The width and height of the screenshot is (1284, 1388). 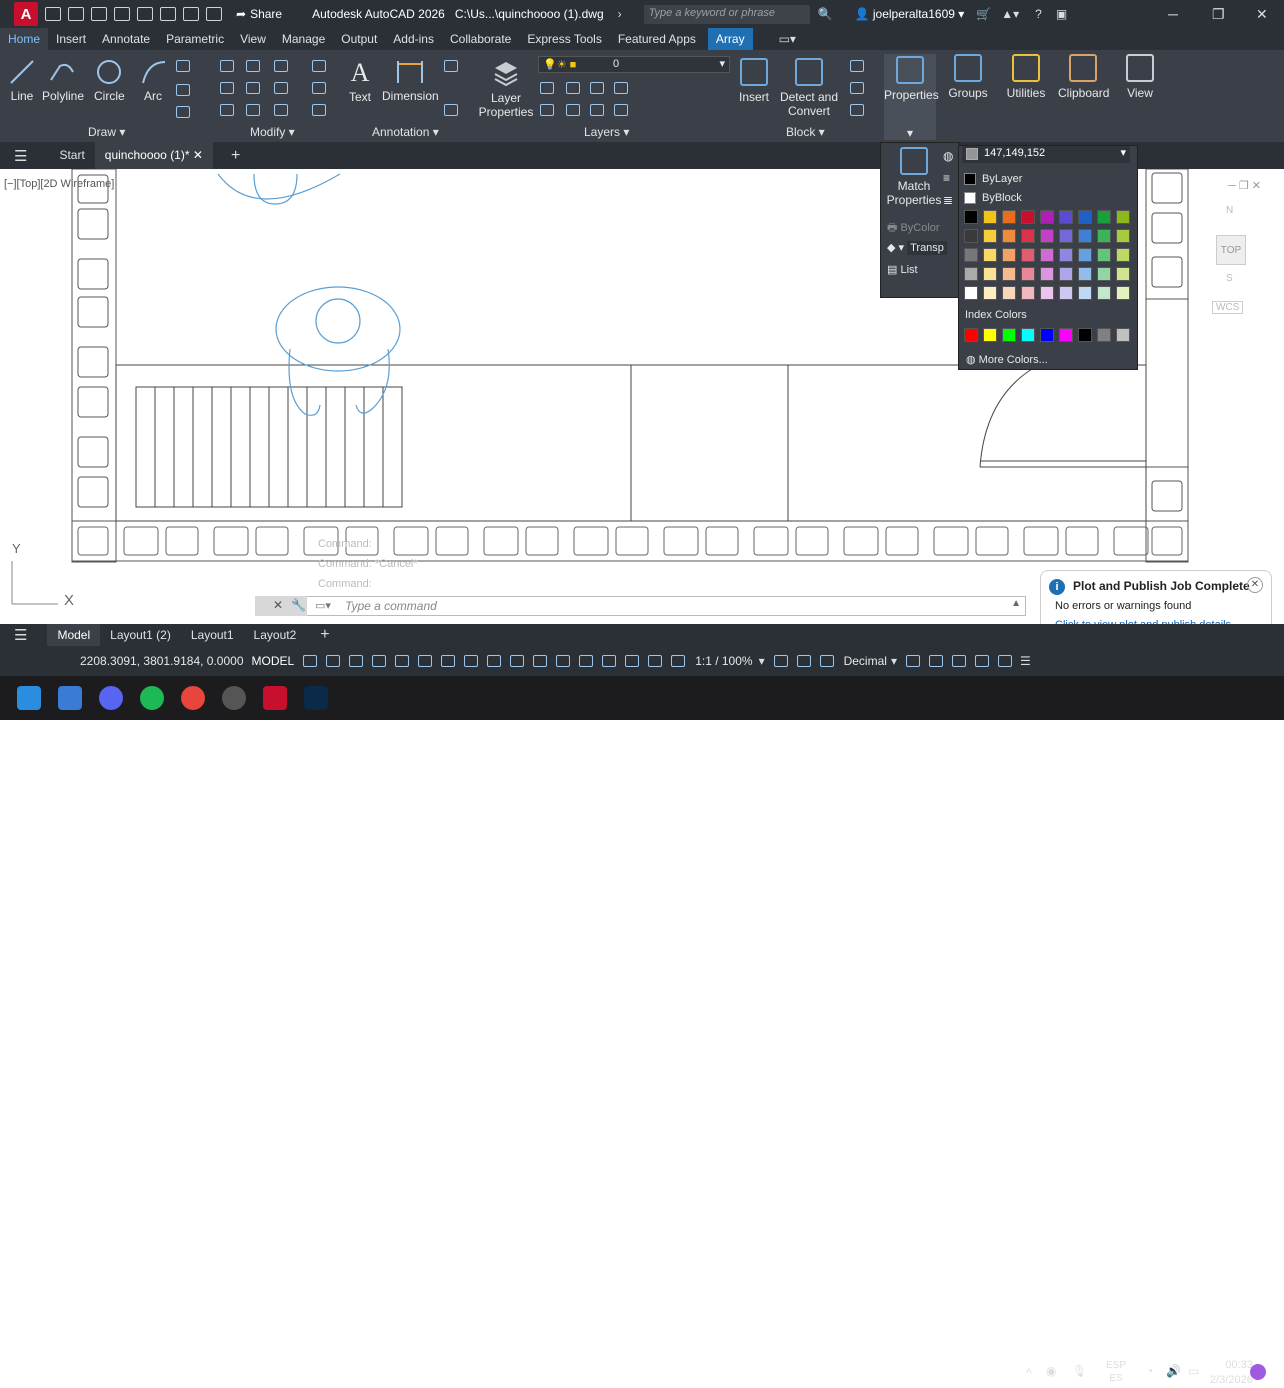 I want to click on autocad-logo: A, so click(x=26, y=14).